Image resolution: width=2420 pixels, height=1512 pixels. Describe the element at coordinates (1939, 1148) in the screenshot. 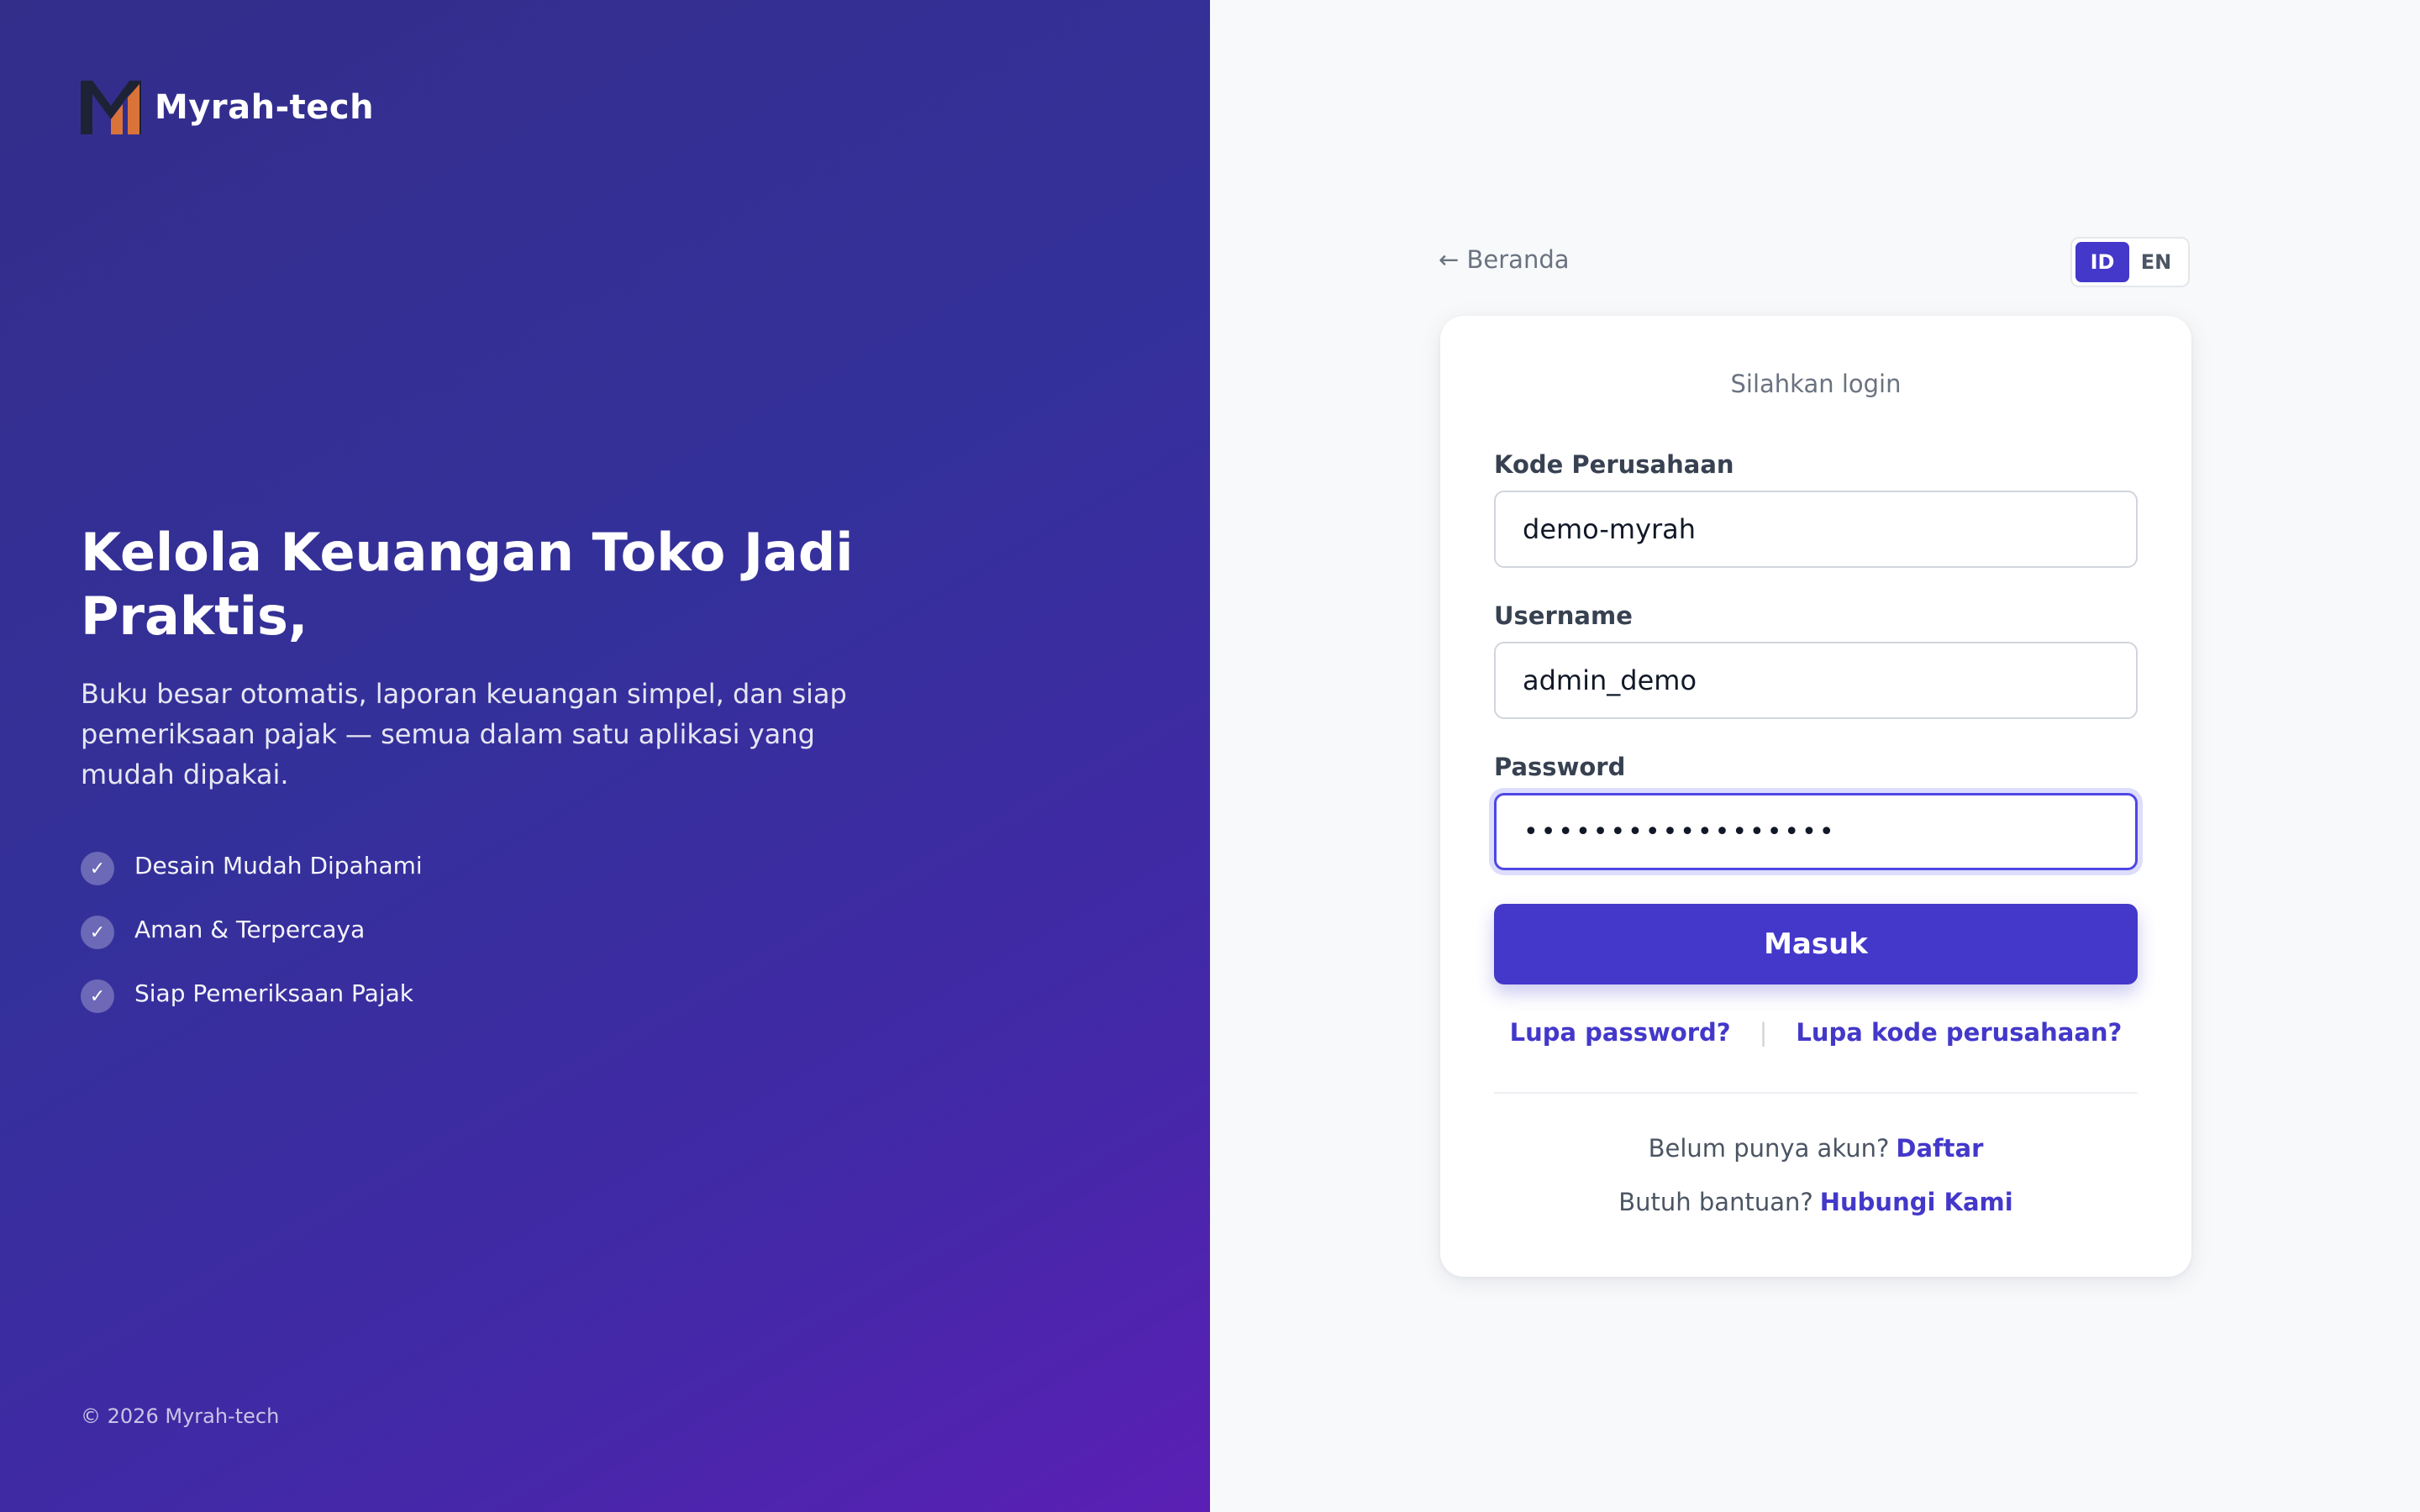

I see `register-link: Daftar` at that location.